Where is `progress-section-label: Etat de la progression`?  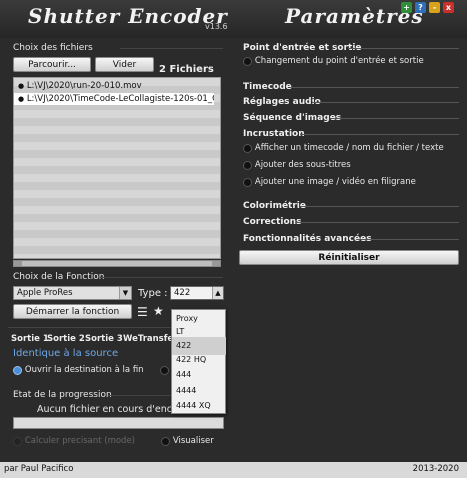 progress-section-label: Etat de la progression is located at coordinates (62, 395).